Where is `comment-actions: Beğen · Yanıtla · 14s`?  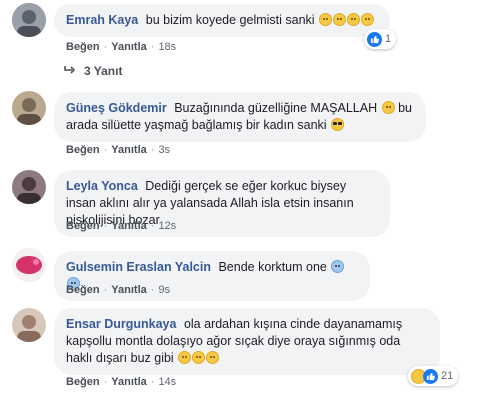 comment-actions: Beğen · Yanıtla · 14s is located at coordinates (121, 382).